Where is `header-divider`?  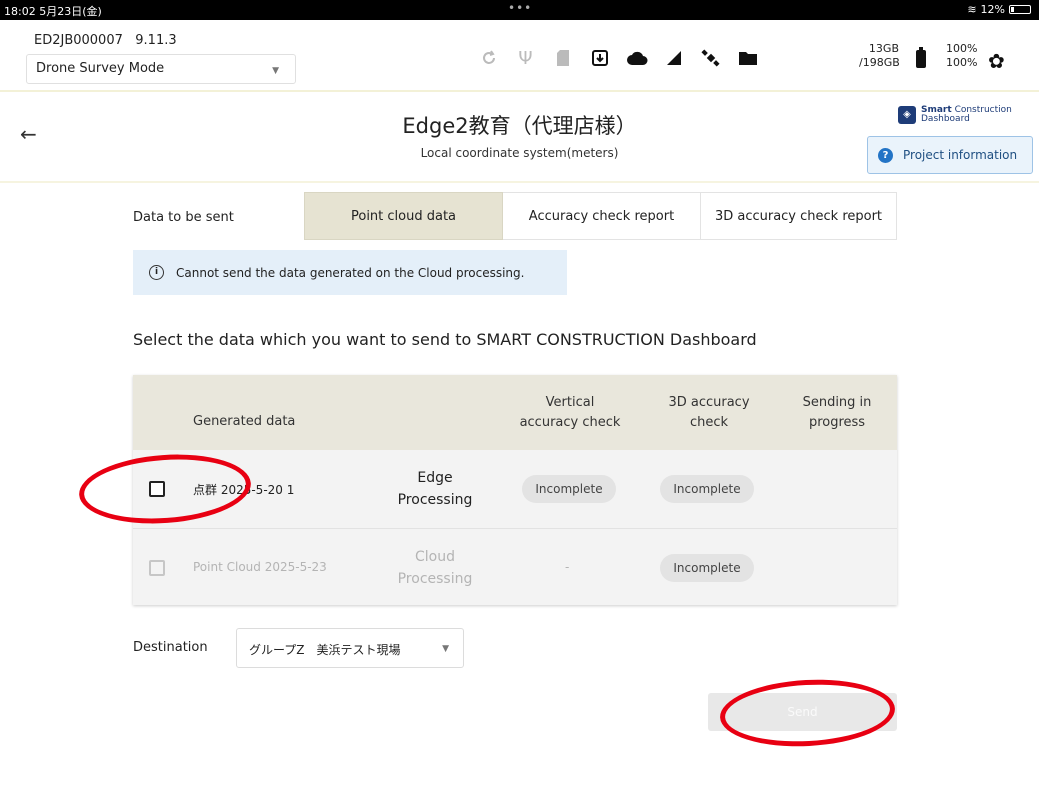
header-divider is located at coordinates (519, 182).